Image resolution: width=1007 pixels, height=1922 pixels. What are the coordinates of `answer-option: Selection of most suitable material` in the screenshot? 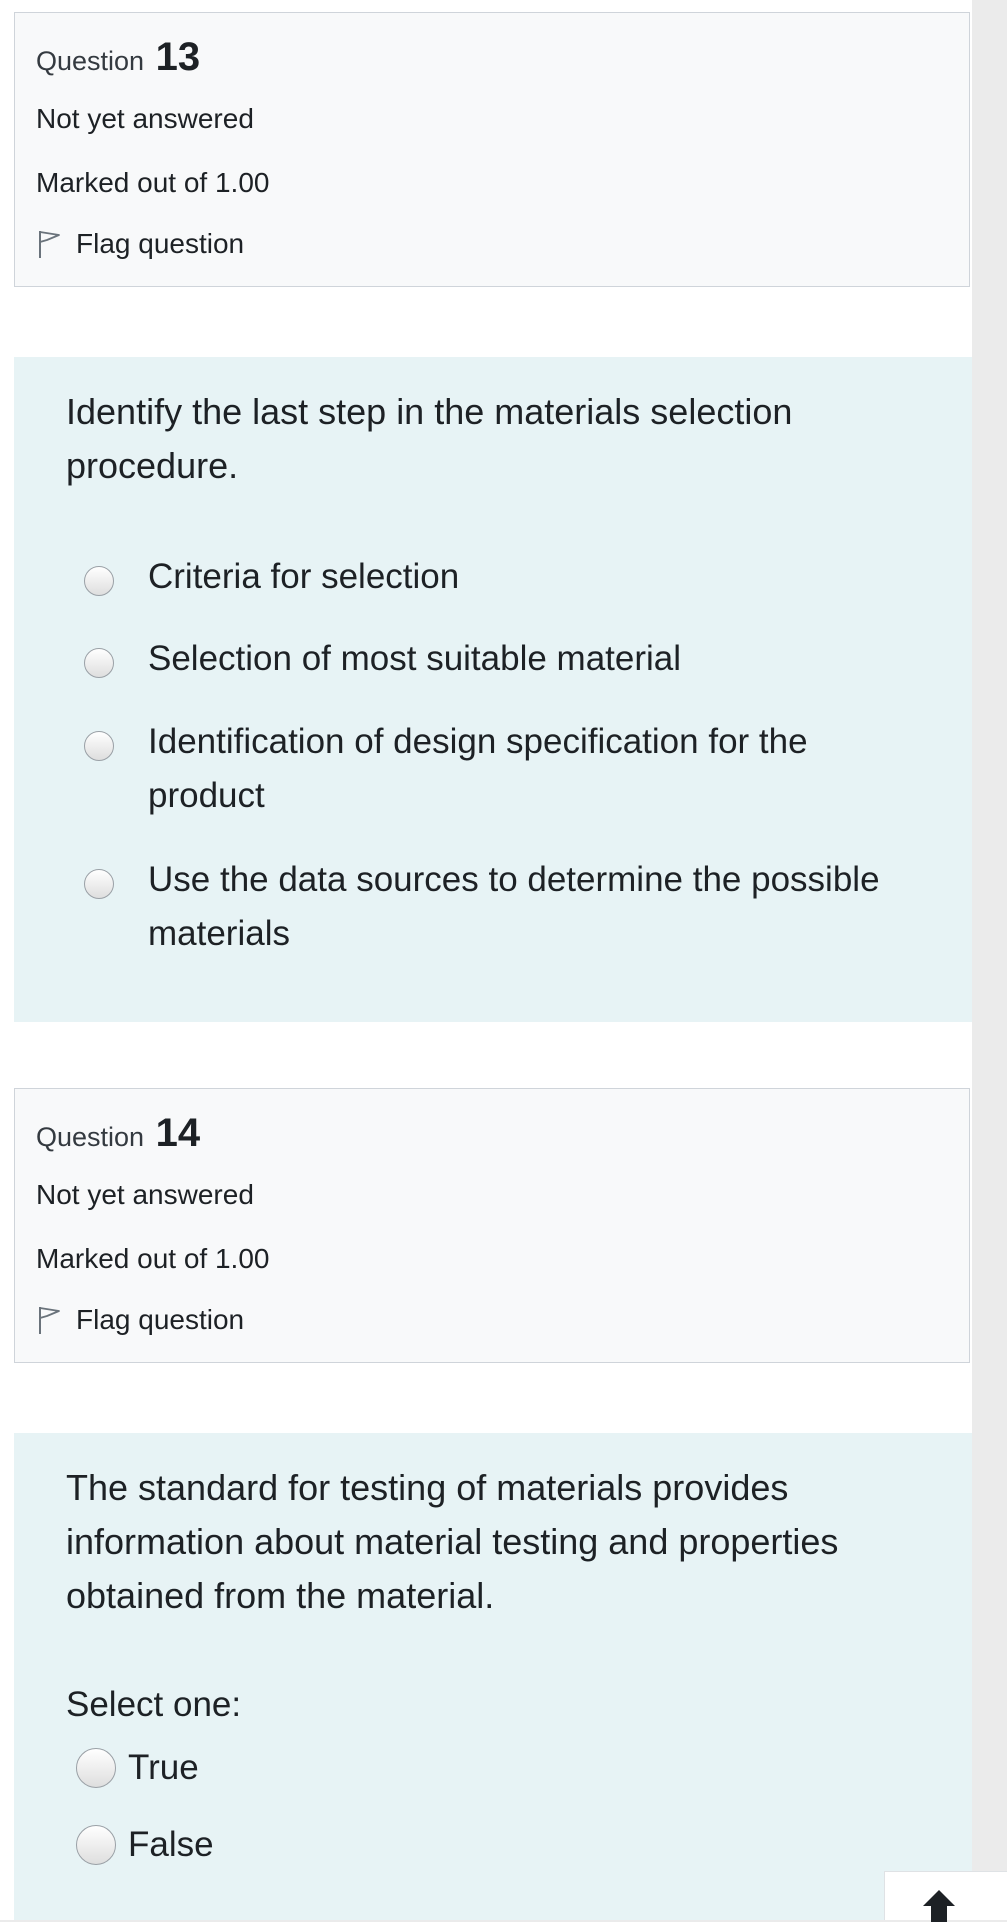 It's located at (514, 659).